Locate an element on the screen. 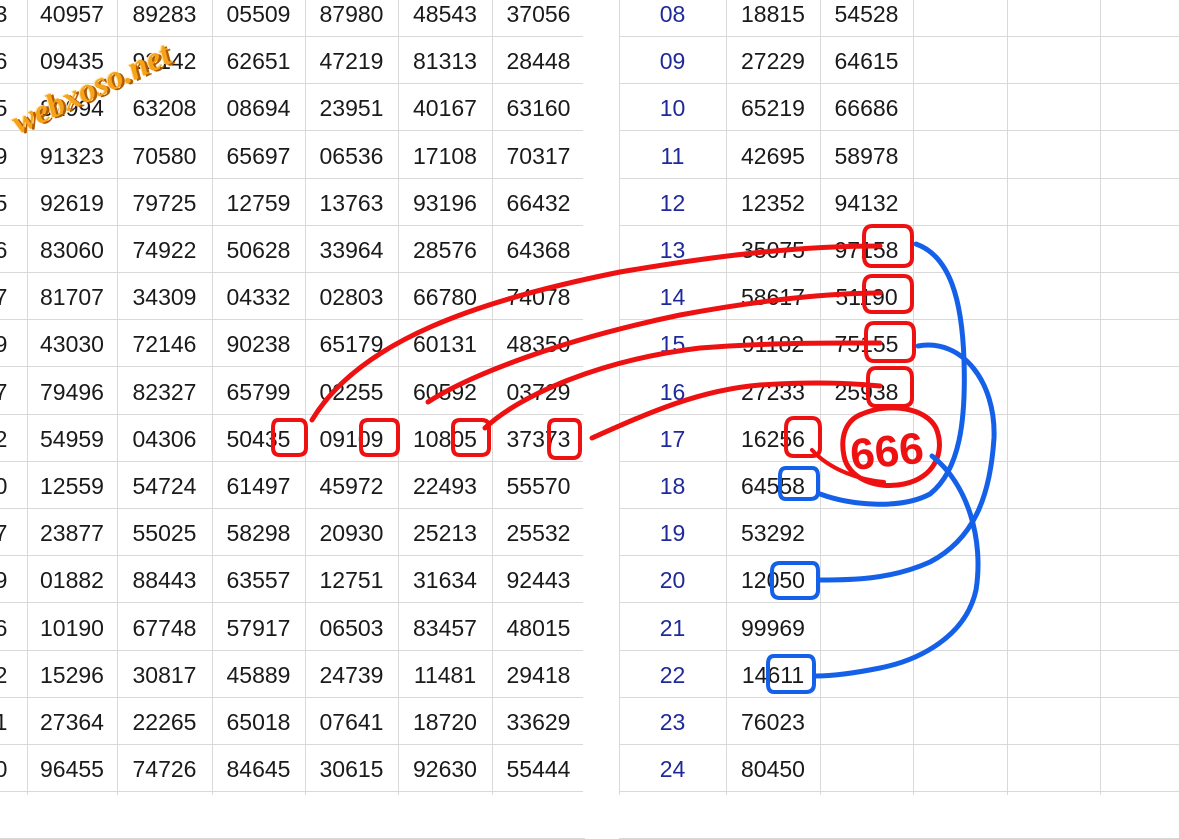 Image resolution: width=1179 pixels, height=839 pixels. table-cell: 04332 is located at coordinates (258, 297).